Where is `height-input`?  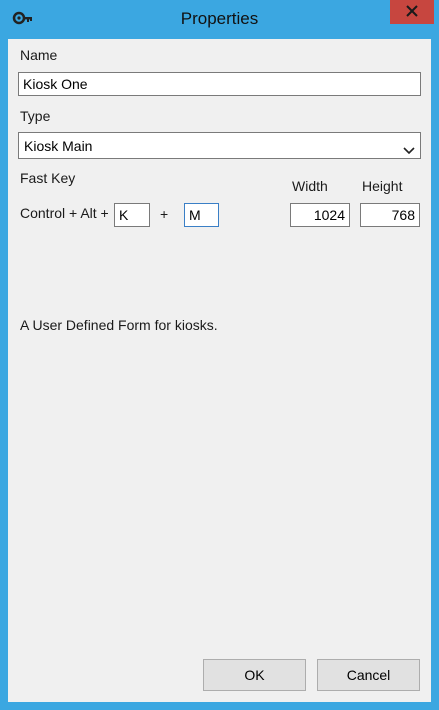 height-input is located at coordinates (390, 215).